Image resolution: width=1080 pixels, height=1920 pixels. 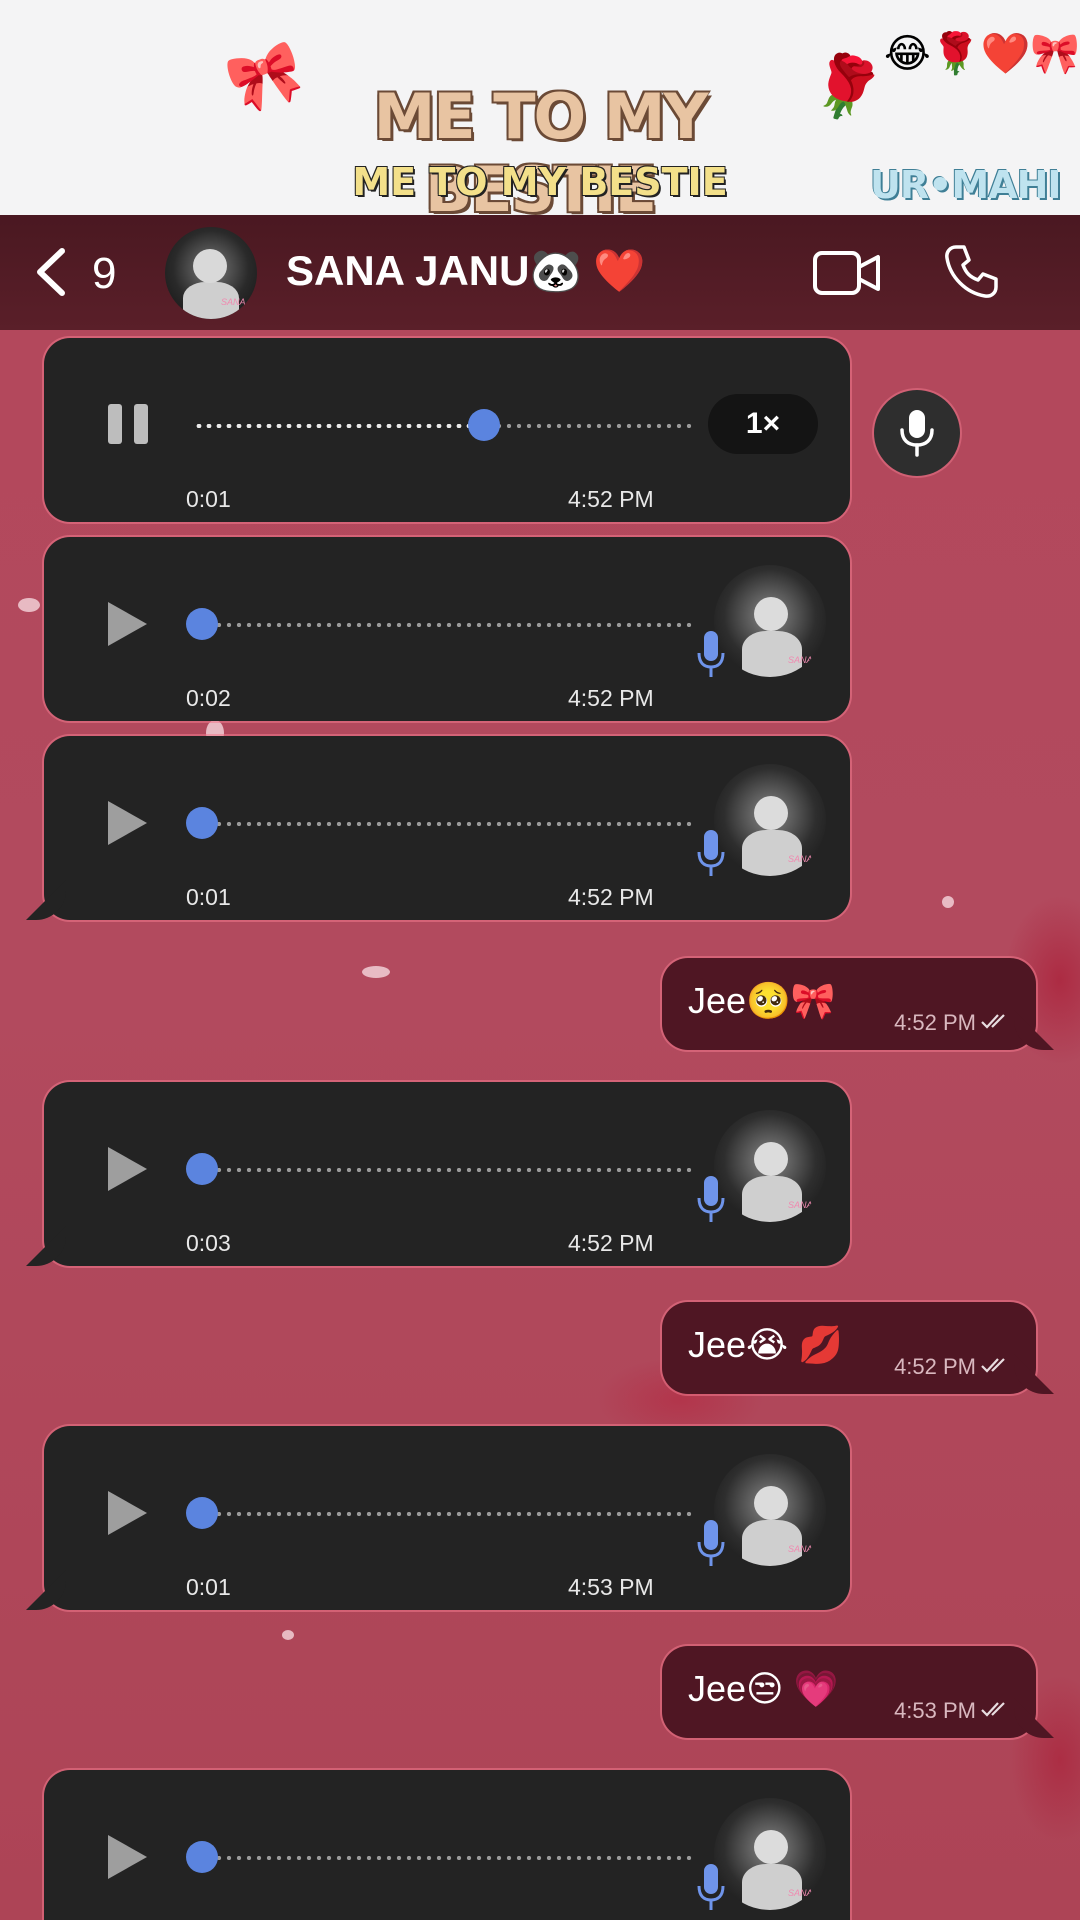 What do you see at coordinates (540, 182) in the screenshot?
I see `banner-subtitle: ME TO MY BESTIE` at bounding box center [540, 182].